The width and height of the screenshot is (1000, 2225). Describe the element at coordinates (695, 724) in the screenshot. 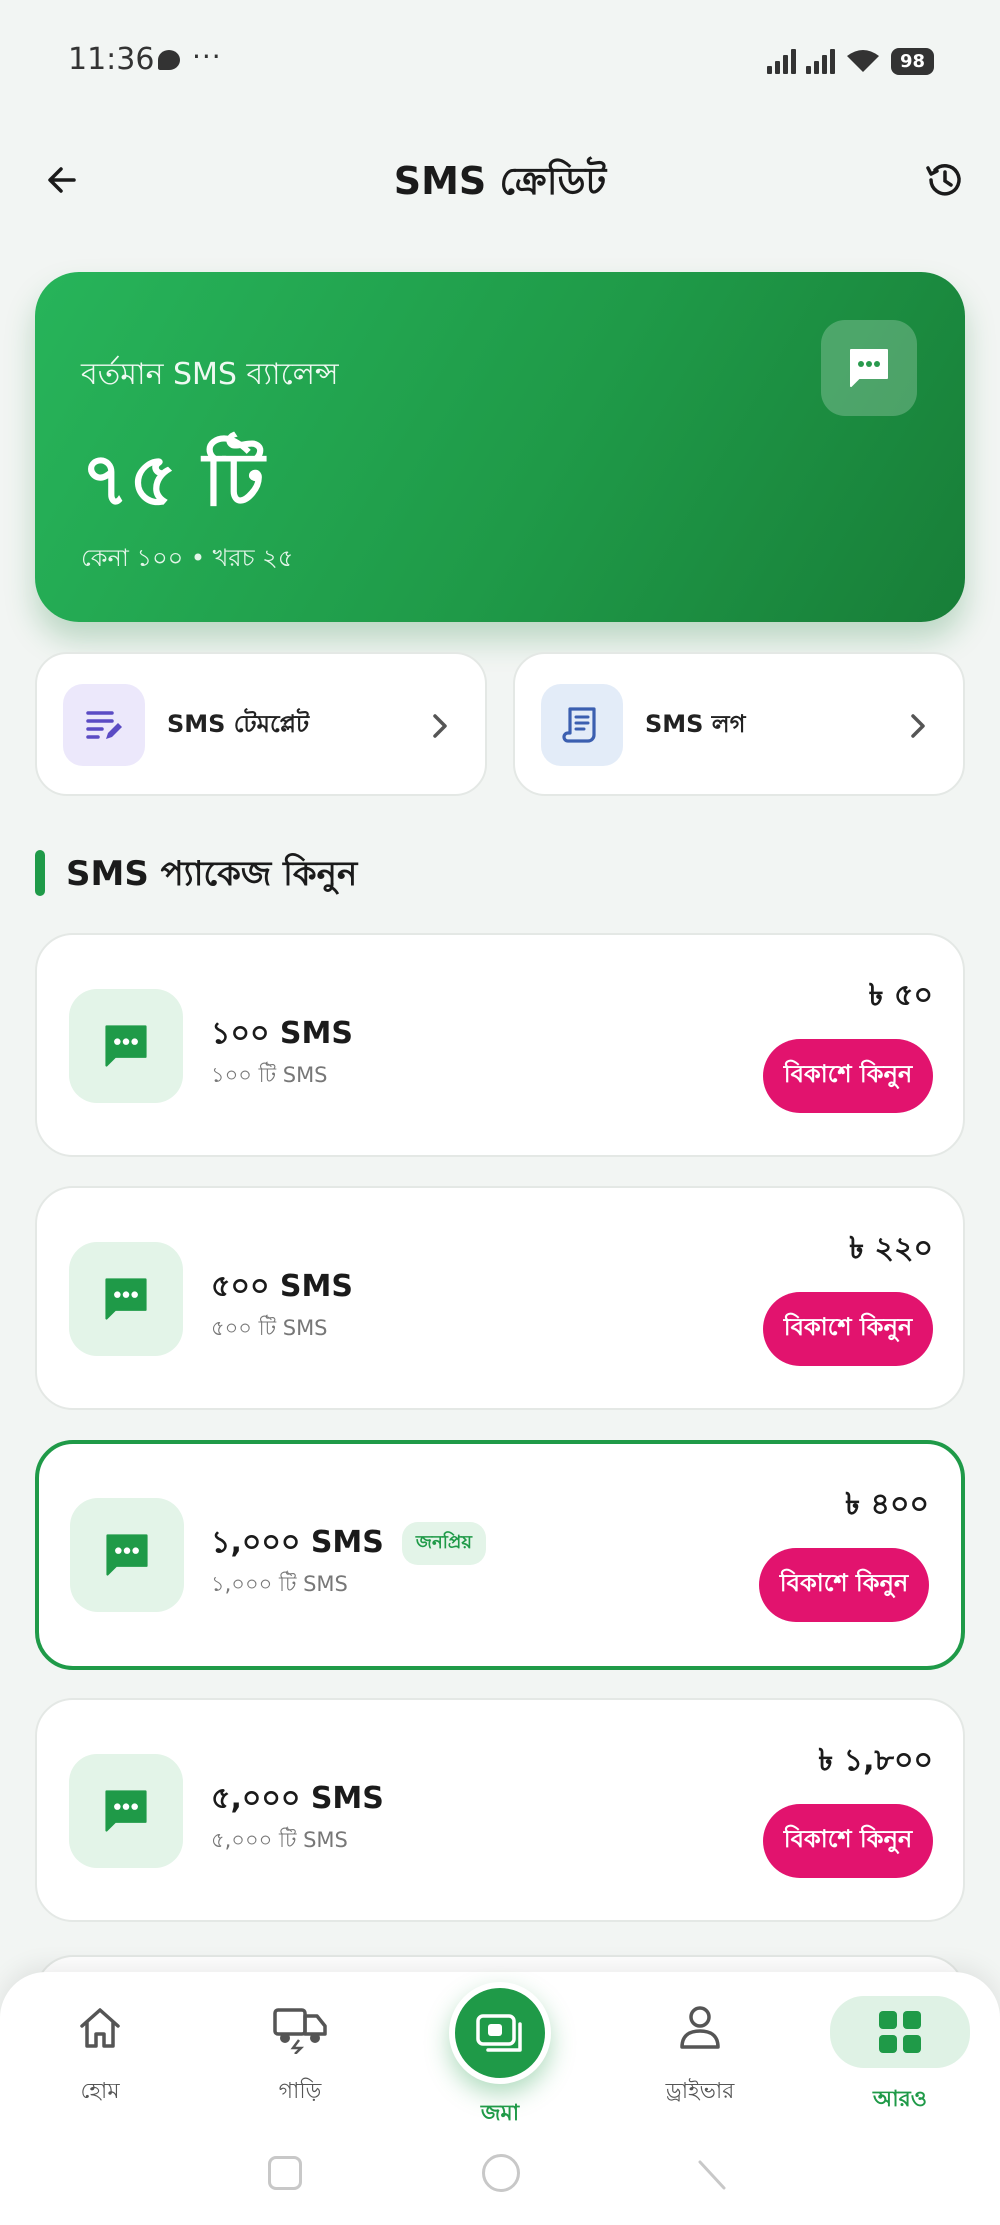

I see `sms-log-label: SMS লগ` at that location.